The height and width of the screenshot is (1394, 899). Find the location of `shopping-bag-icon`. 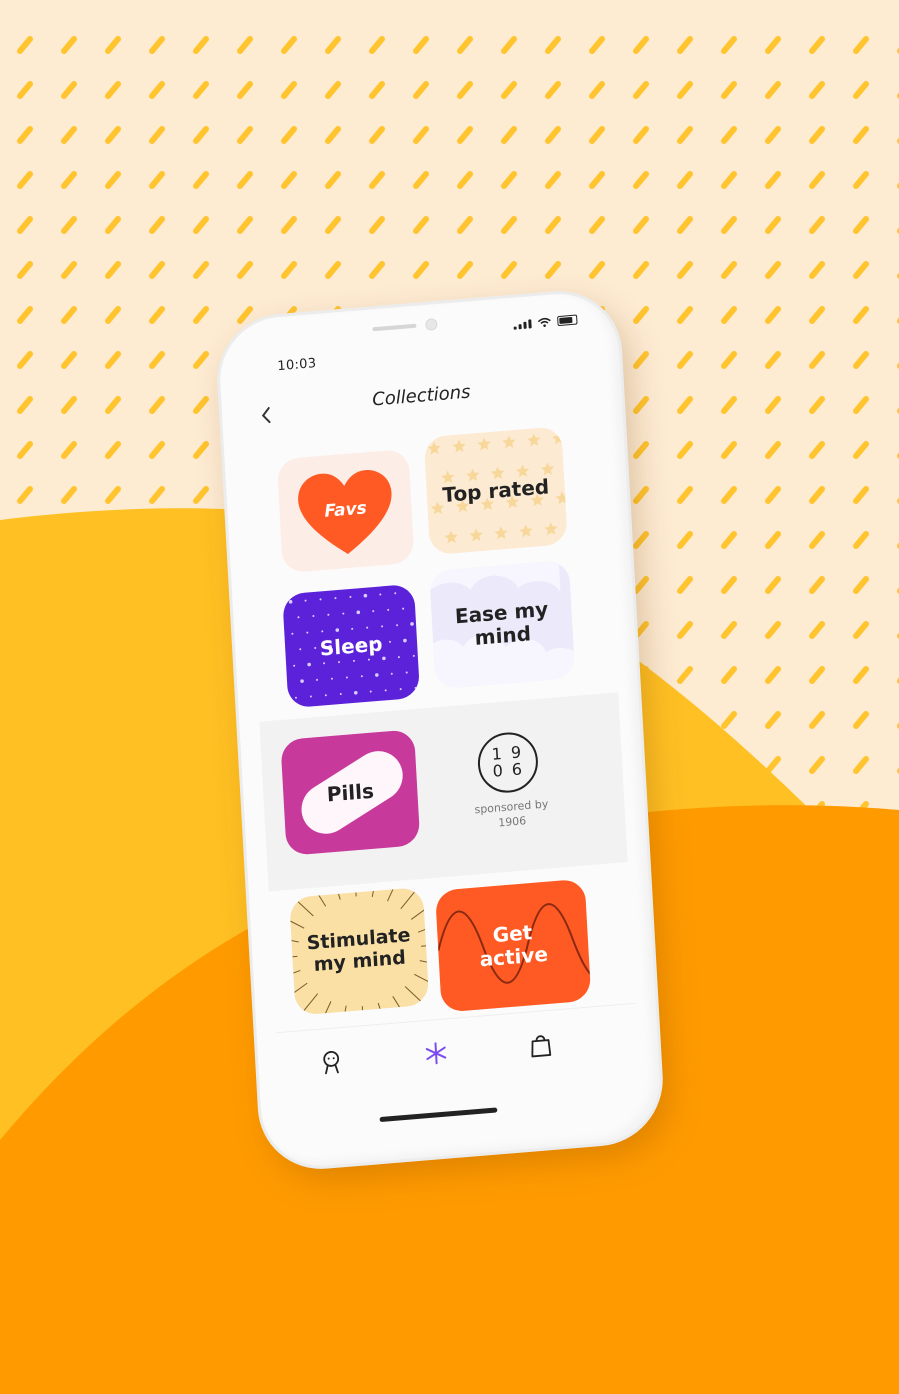

shopping-bag-icon is located at coordinates (541, 1046).